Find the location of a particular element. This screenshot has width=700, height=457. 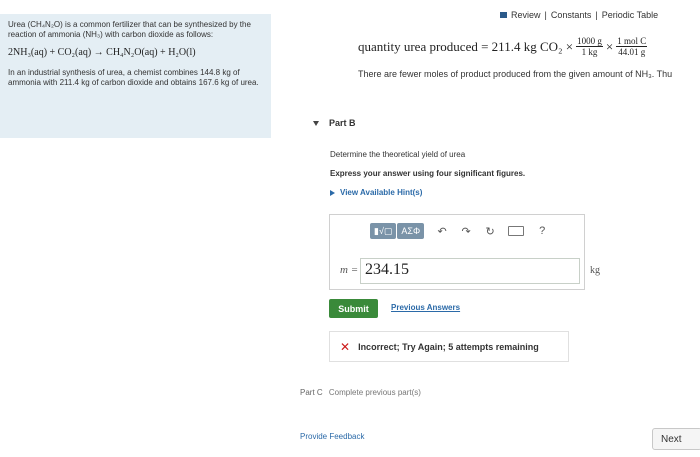

templates-button: ▮√▢ is located at coordinates (383, 231).